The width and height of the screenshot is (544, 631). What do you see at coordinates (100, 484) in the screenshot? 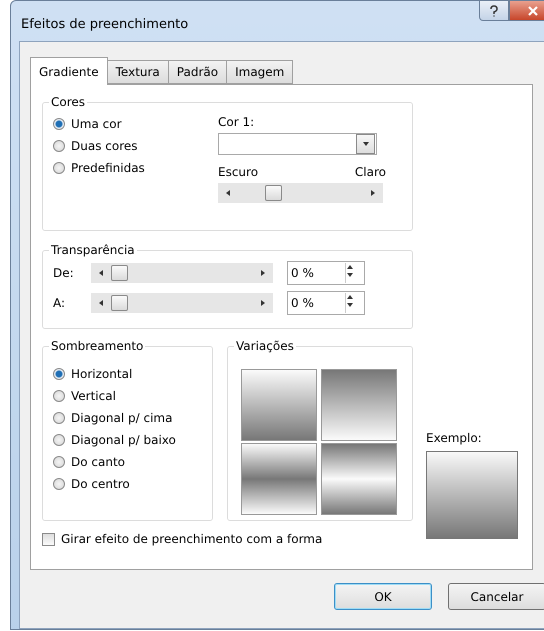
I see `radio-label: Do centro` at bounding box center [100, 484].